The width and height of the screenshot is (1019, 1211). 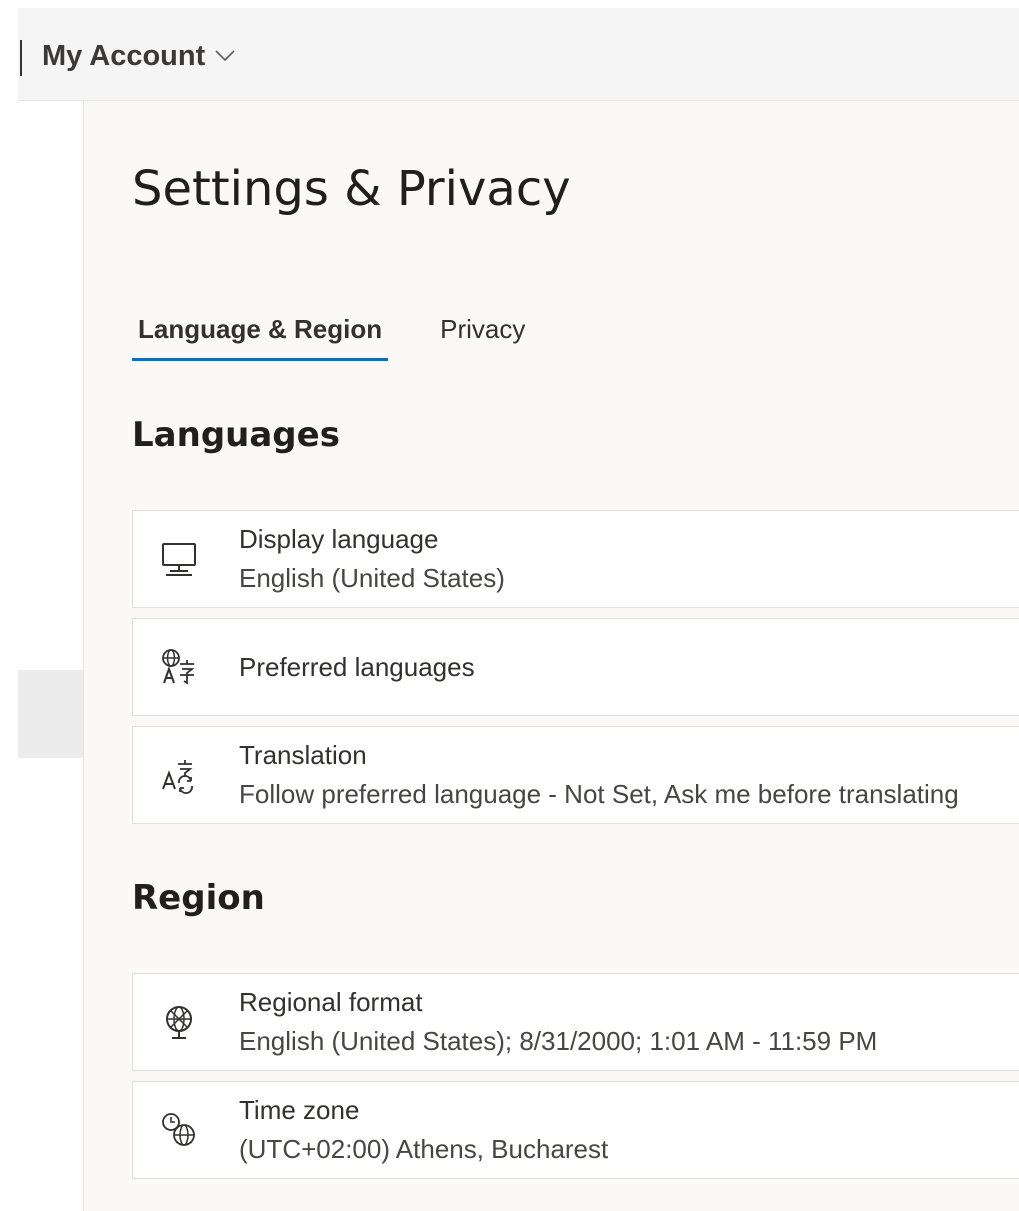 I want to click on display-language-value: English (United States), so click(x=372, y=578).